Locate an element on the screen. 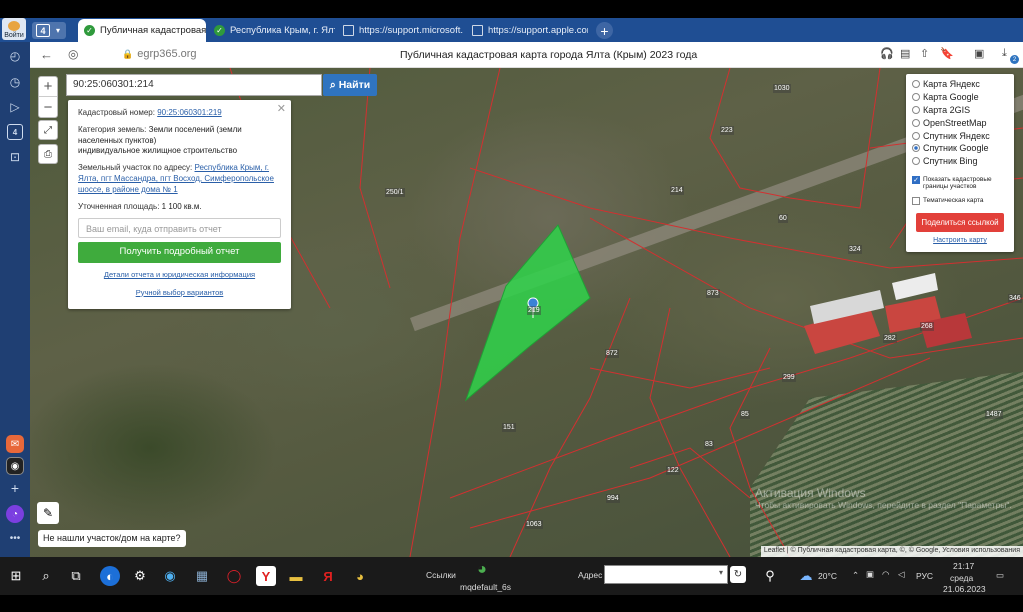 The height and width of the screenshot is (612, 1023). parcel-label: 1487 is located at coordinates (994, 414).